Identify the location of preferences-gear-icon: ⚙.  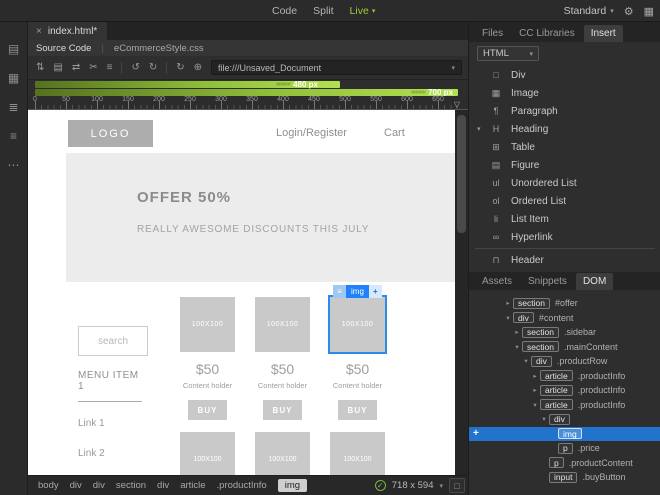
(629, 11).